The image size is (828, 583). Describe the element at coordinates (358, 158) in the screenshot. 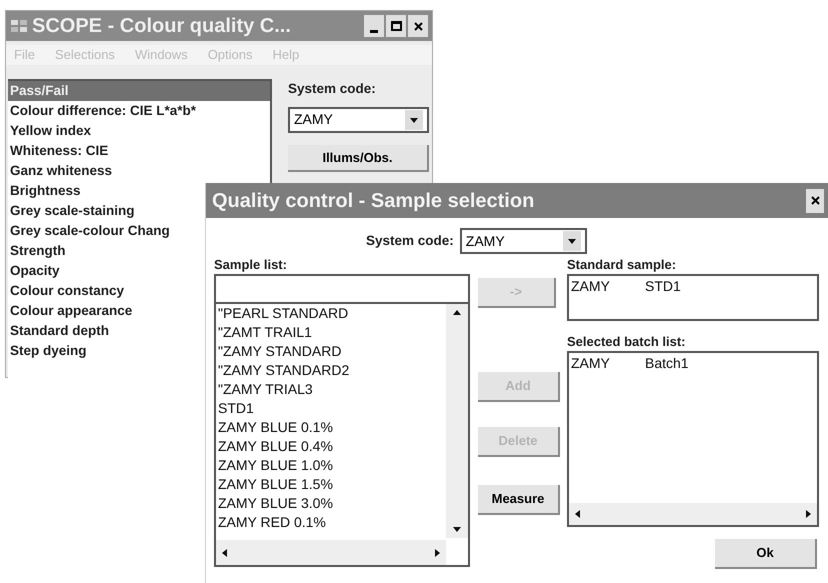

I see `illums-obs-button: Illums/Obs.` at that location.